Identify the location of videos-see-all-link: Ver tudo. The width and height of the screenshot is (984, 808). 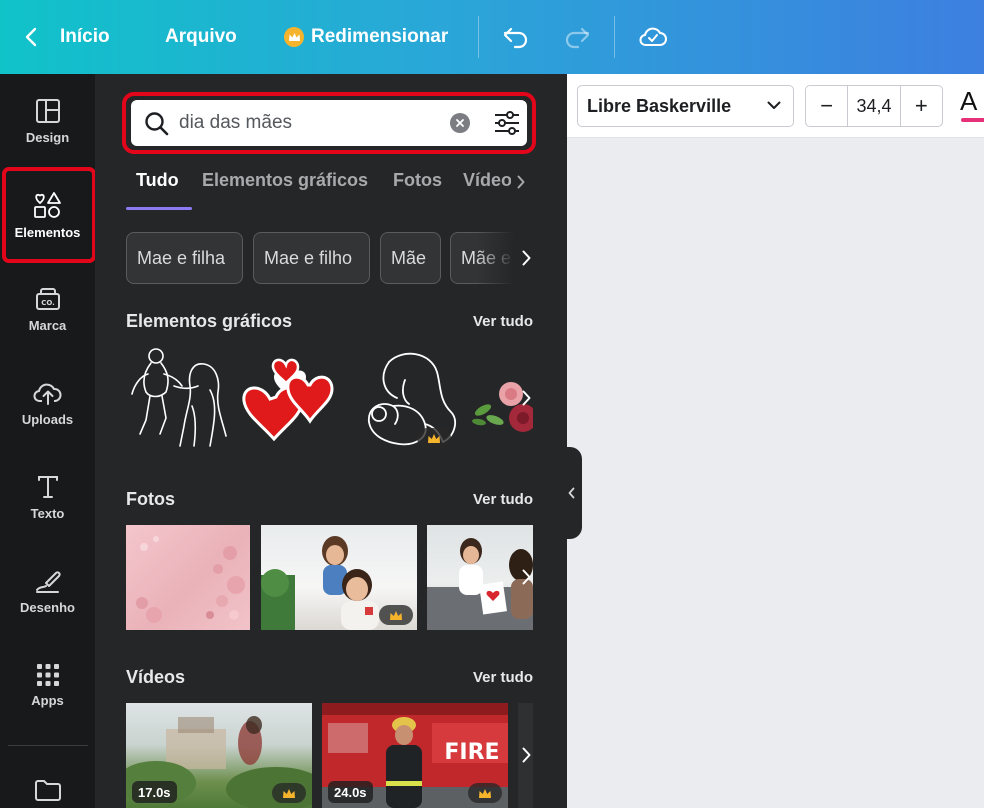
(503, 677).